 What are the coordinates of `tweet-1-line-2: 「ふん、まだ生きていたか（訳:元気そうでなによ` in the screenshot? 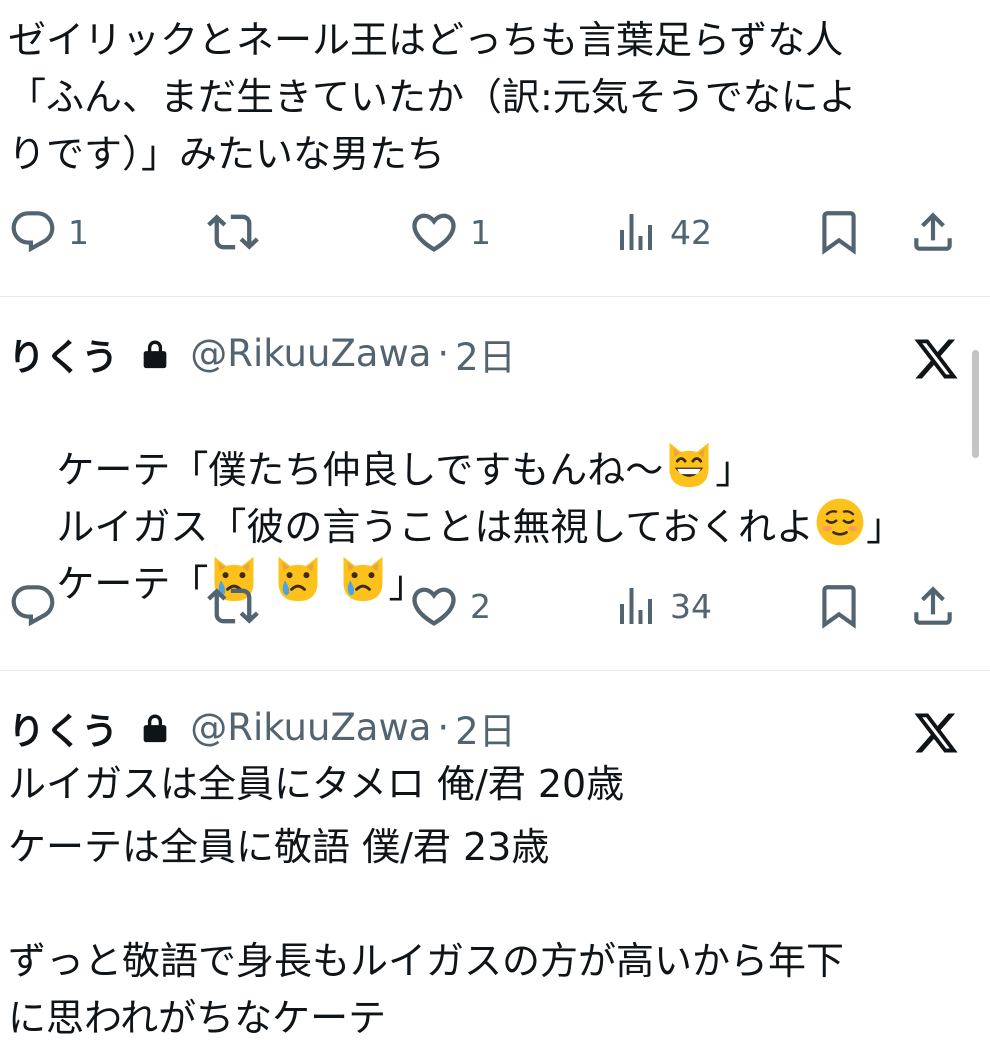 It's located at (432, 97).